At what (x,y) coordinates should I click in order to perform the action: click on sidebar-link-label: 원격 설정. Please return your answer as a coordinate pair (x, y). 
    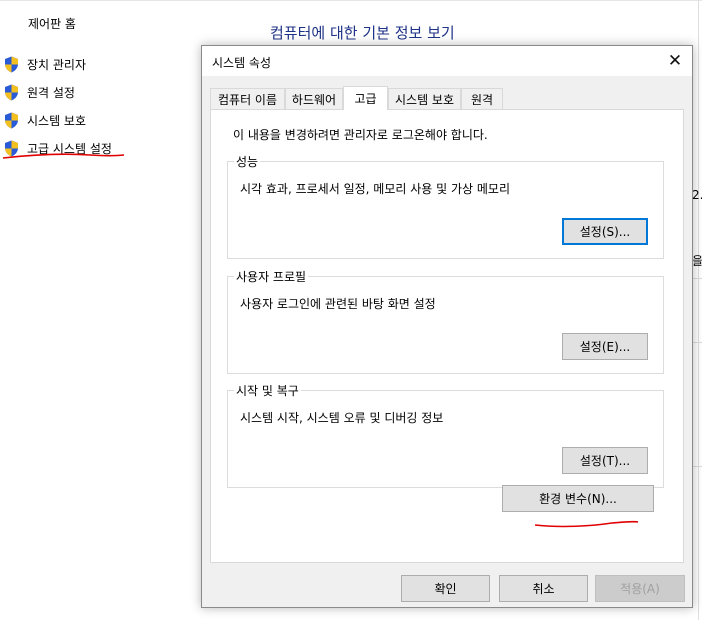
    Looking at the image, I should click on (51, 92).